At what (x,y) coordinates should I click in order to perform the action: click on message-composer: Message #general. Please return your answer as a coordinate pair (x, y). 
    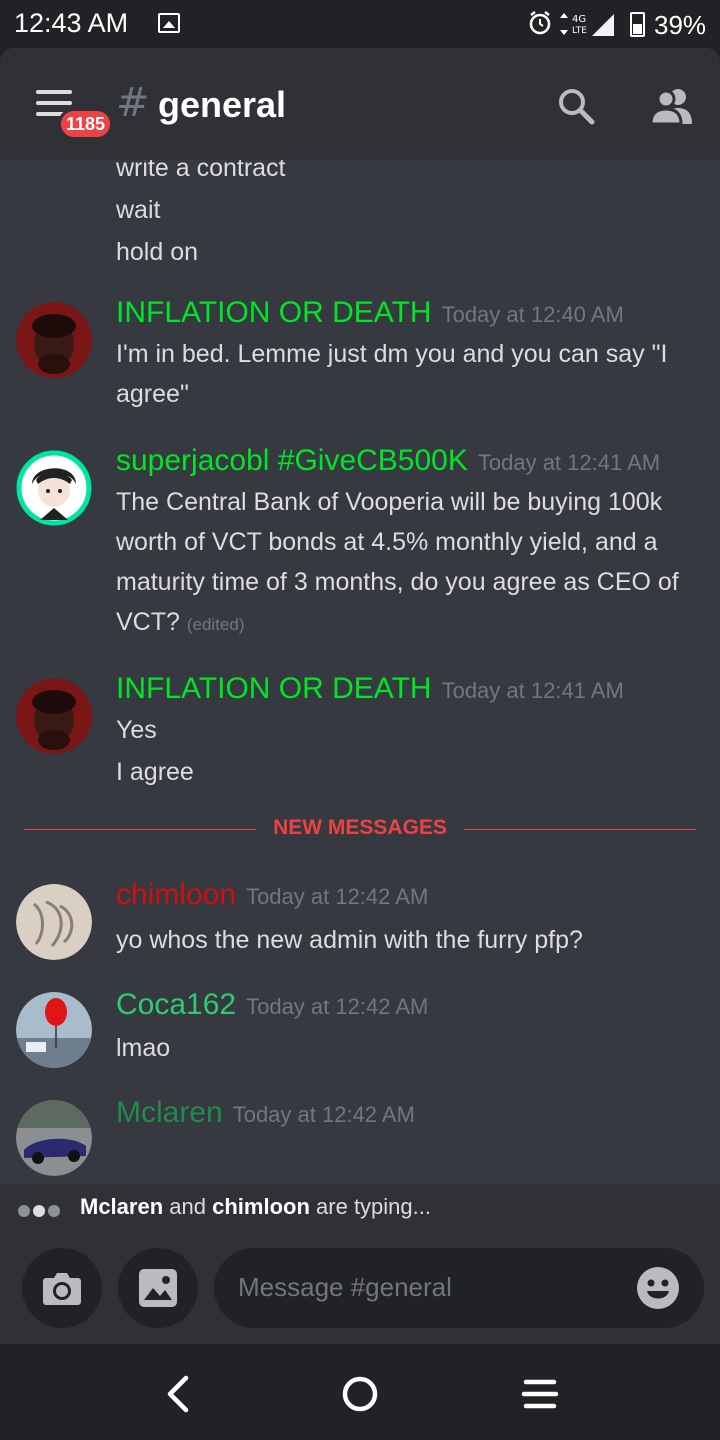
    Looking at the image, I should click on (360, 1288).